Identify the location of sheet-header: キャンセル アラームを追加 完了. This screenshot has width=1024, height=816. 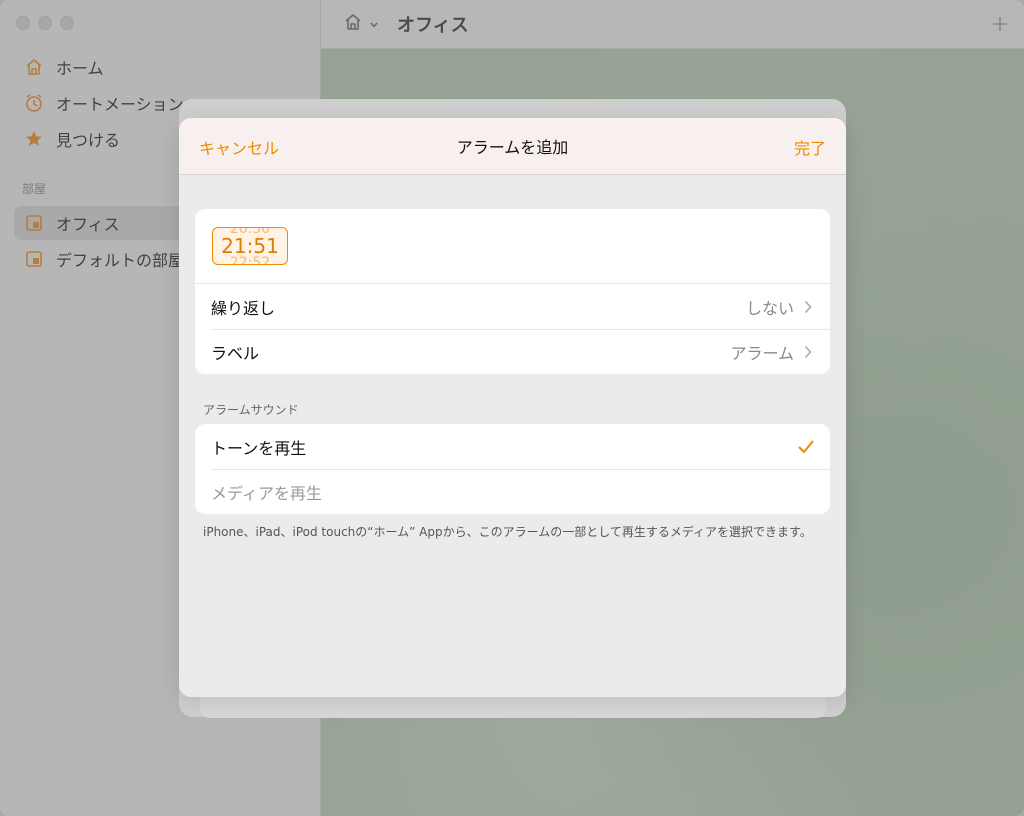
(512, 146).